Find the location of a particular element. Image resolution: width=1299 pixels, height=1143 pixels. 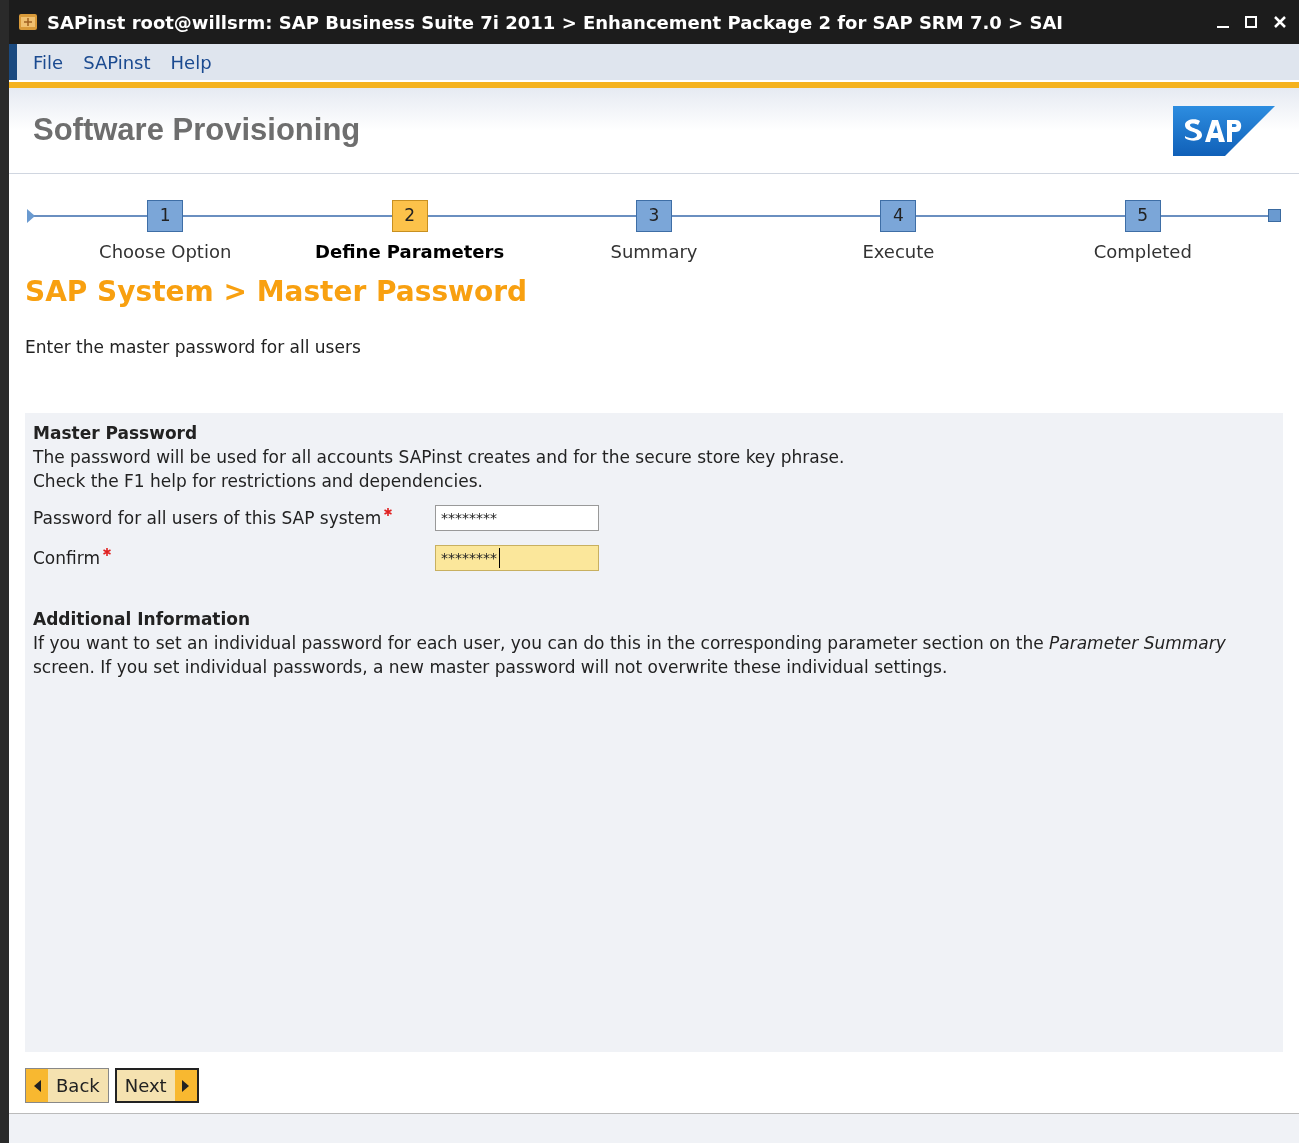

menu-item: SAPinst is located at coordinates (117, 62).